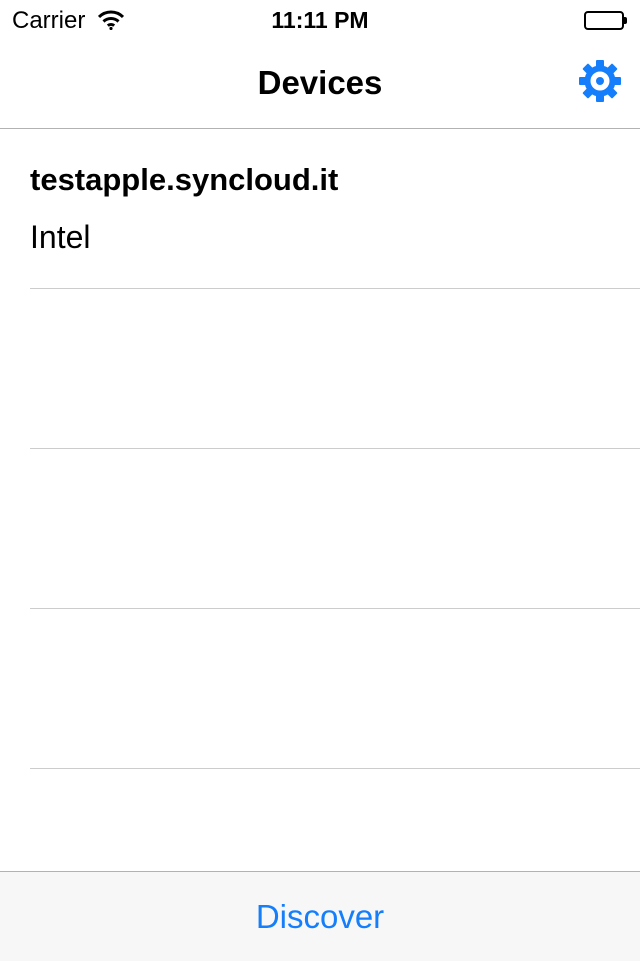 This screenshot has height=961, width=640. What do you see at coordinates (60, 237) in the screenshot?
I see `device-detail: Intel` at bounding box center [60, 237].